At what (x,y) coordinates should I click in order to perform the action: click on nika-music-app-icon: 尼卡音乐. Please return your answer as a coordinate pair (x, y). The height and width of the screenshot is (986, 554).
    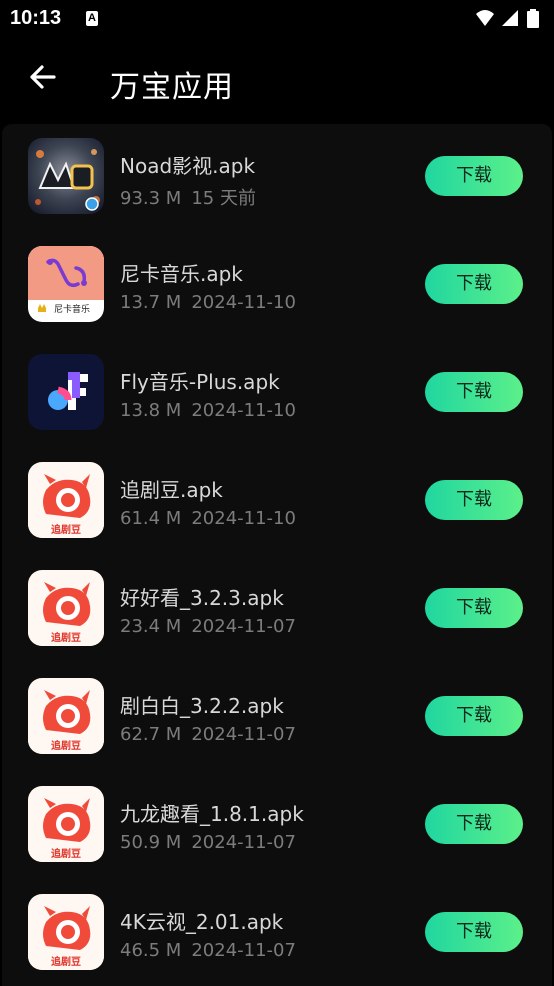
    Looking at the image, I should click on (66, 284).